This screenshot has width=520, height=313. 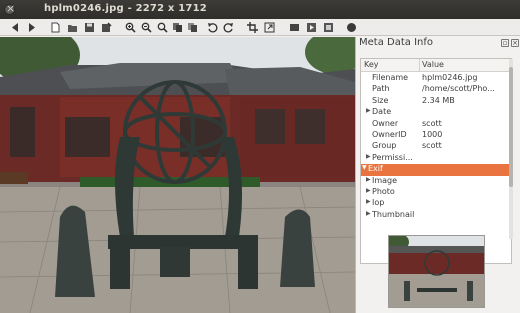 I want to click on value-column-header: Value, so click(x=433, y=64).